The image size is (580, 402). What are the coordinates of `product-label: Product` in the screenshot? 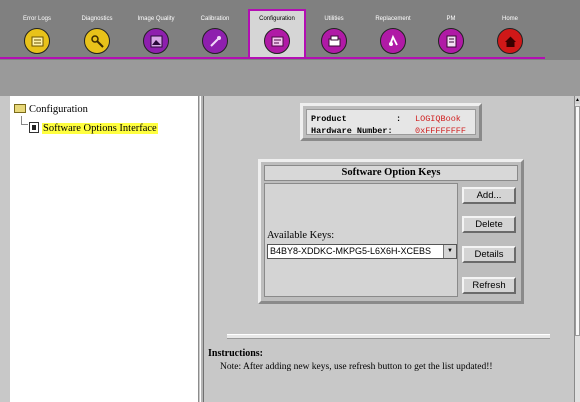 It's located at (329, 119).